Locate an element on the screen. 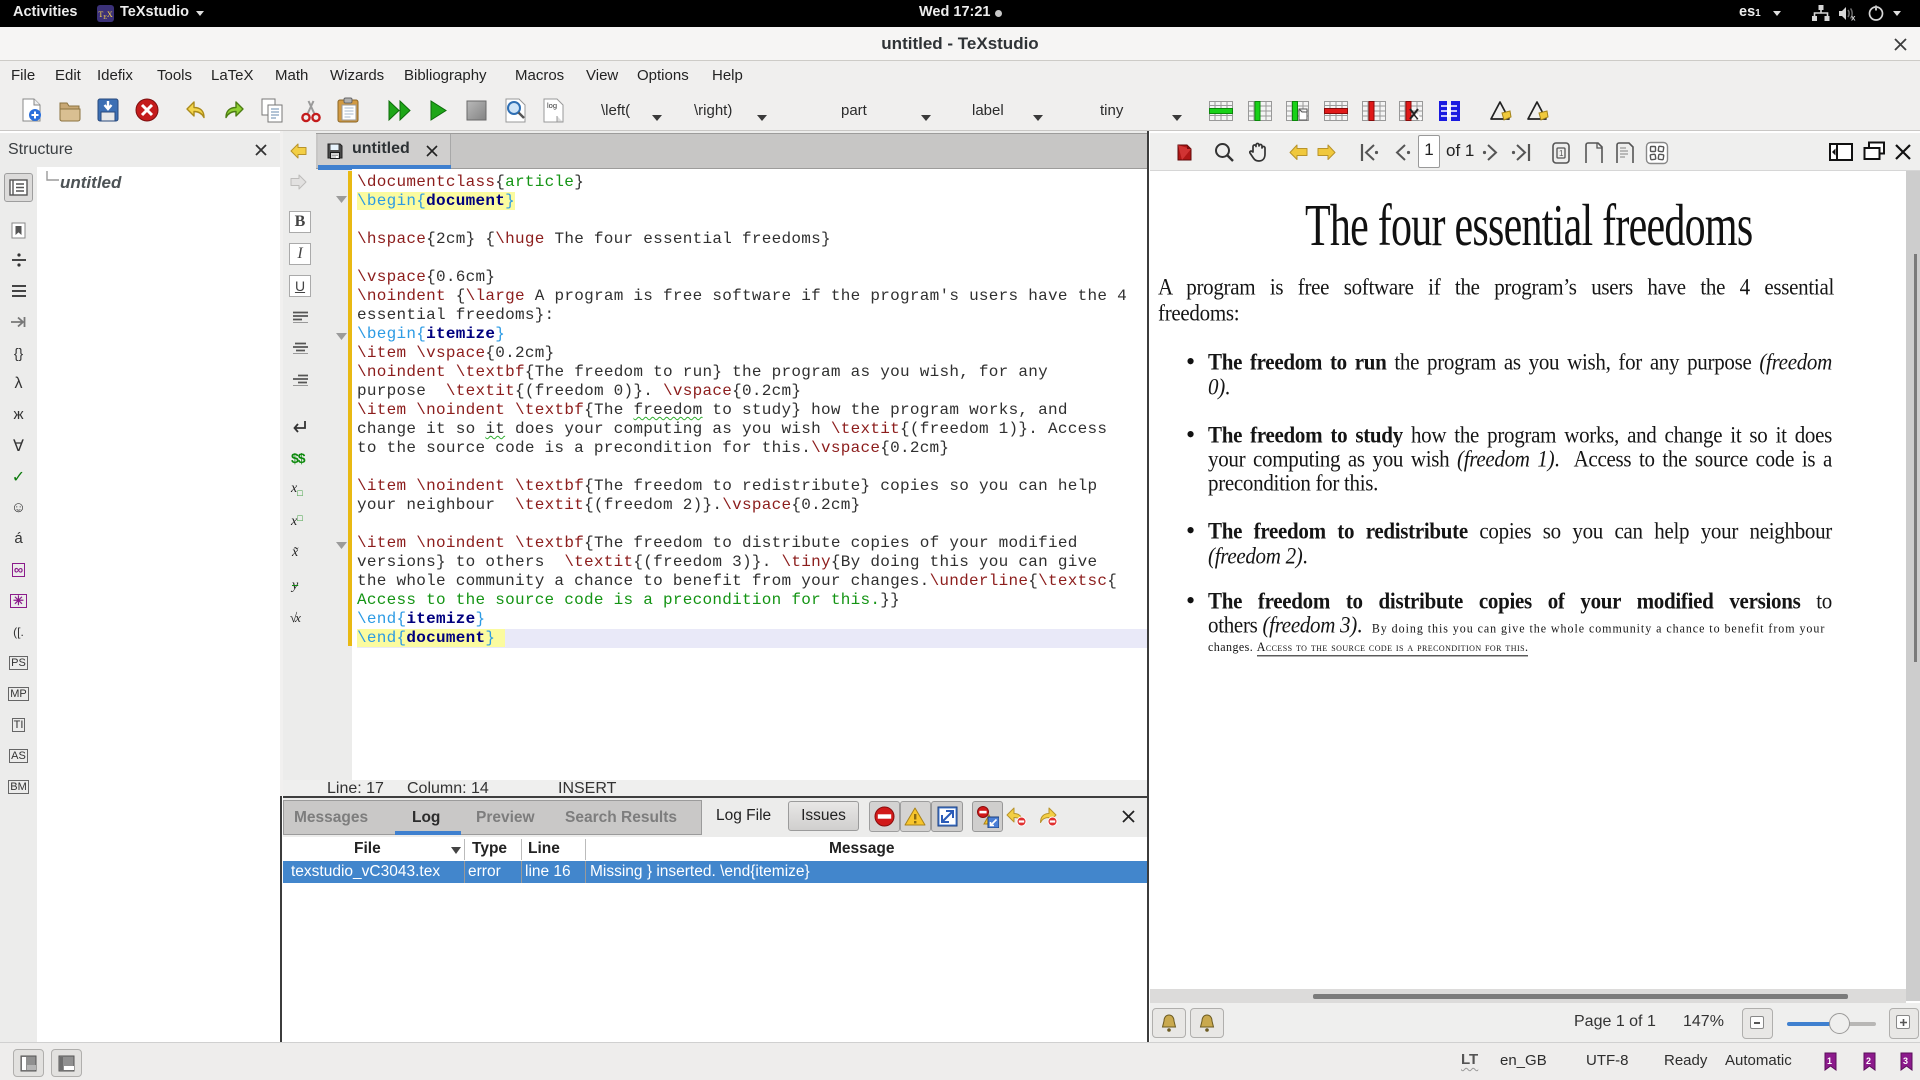 This screenshot has width=1920, height=1080. svg-text: 2 is located at coordinates (1868, 1061).